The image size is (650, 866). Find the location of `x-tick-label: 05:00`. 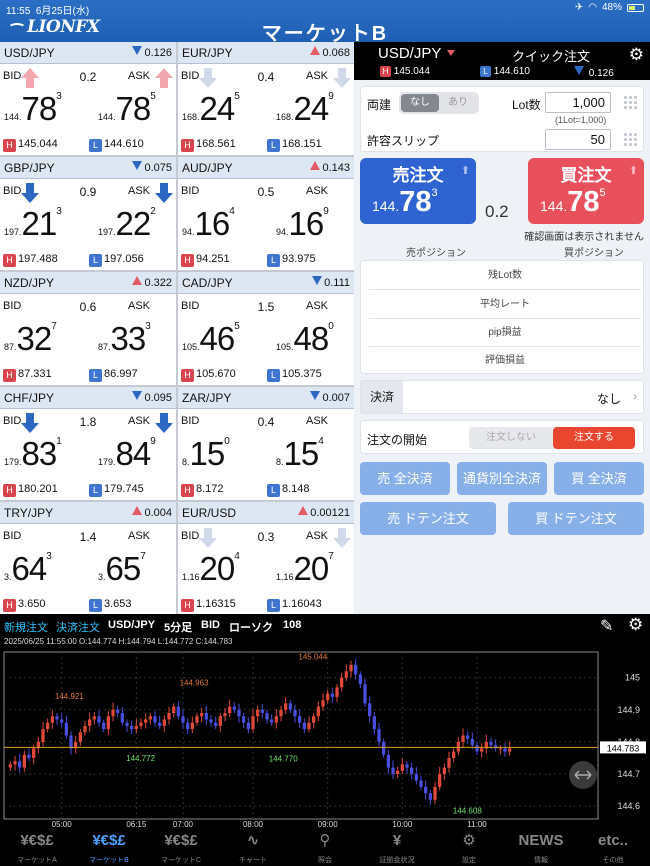

x-tick-label: 05:00 is located at coordinates (62, 824).